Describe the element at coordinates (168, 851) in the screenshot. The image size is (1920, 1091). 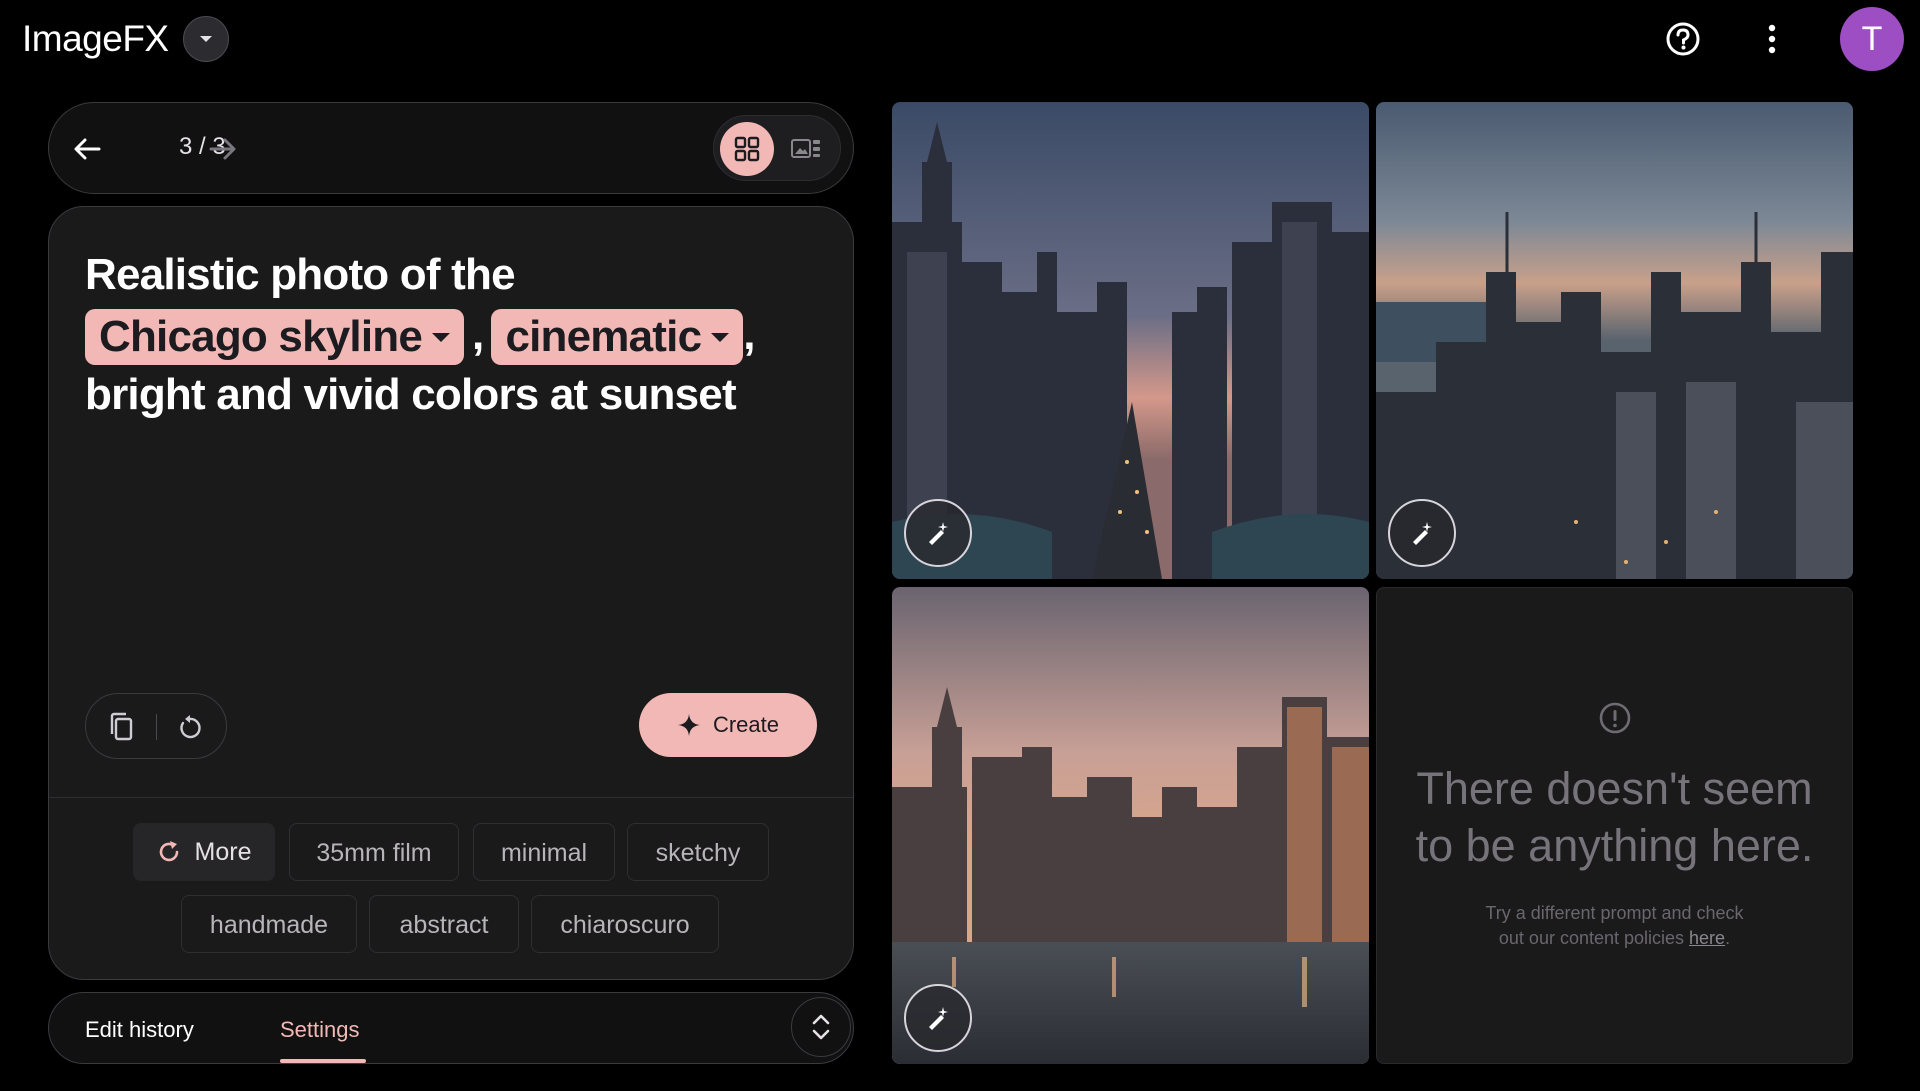
I see `refresh-icon` at that location.